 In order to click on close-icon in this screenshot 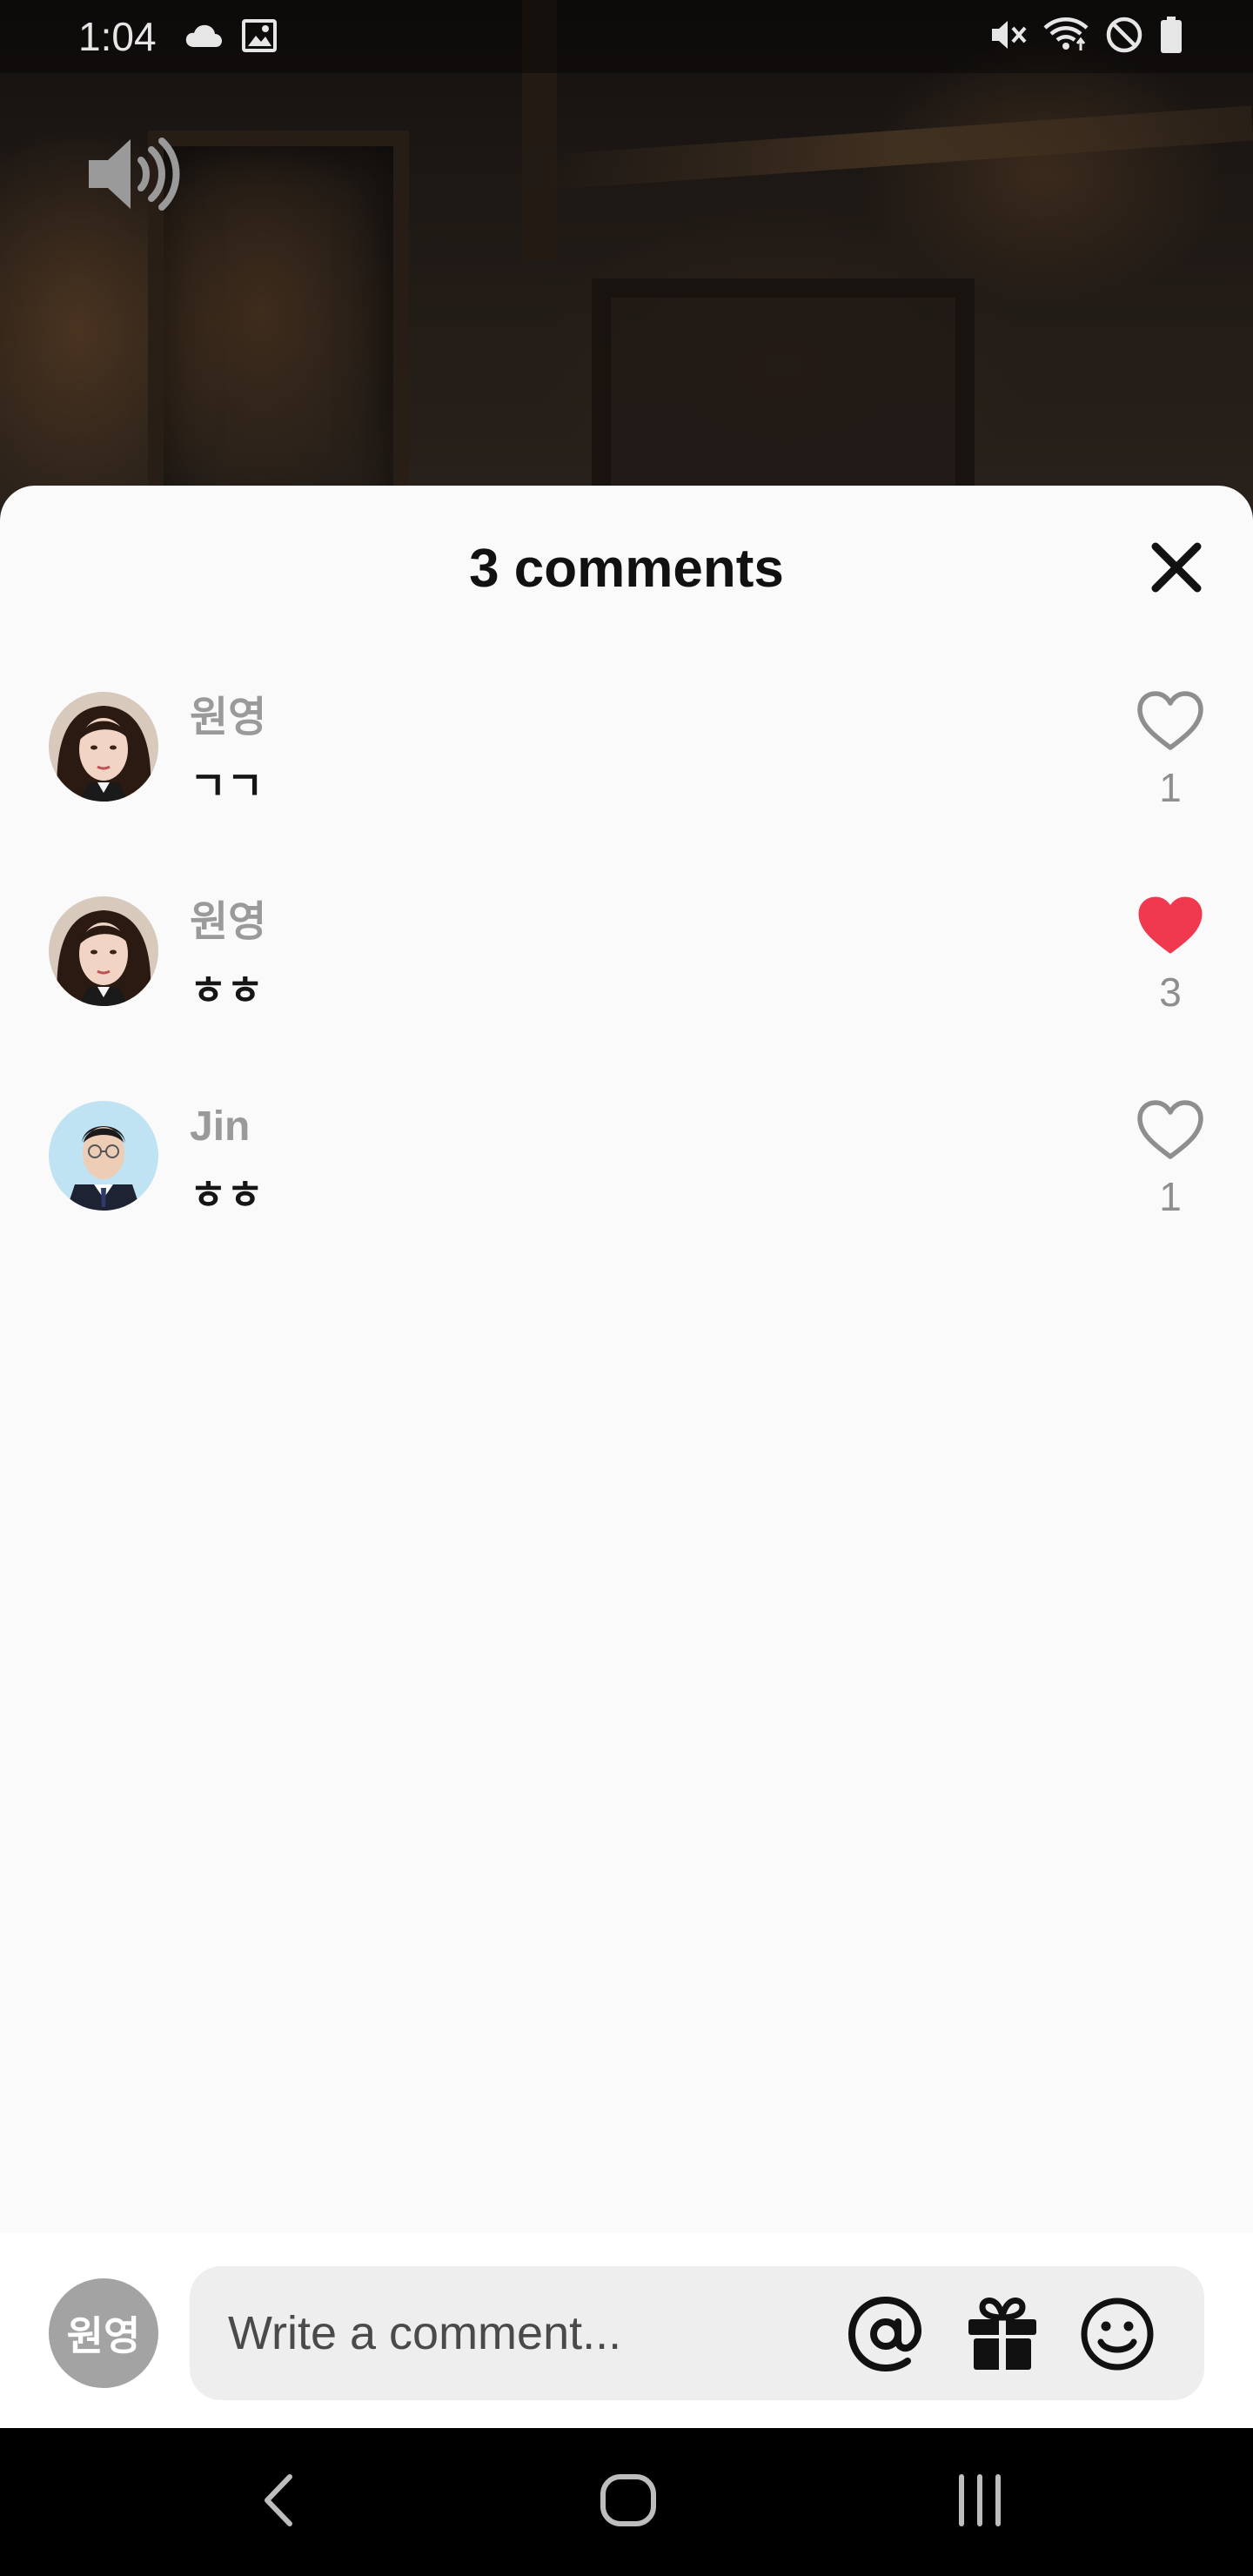, I will do `click(1176, 569)`.